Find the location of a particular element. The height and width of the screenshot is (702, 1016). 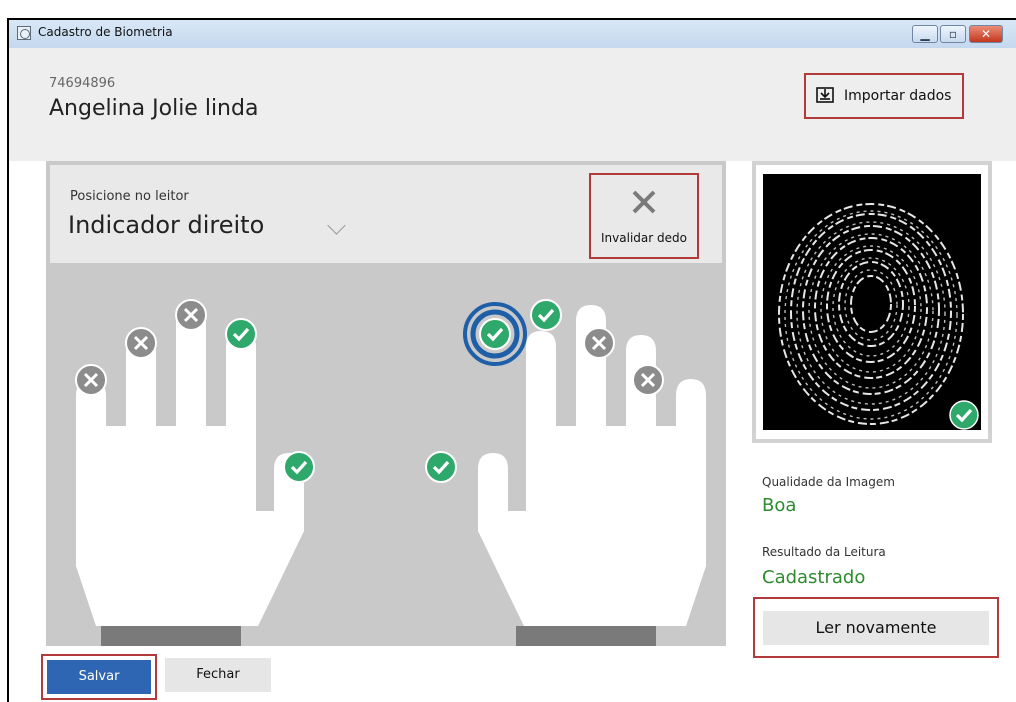

fingerprint-preview is located at coordinates (872, 302).